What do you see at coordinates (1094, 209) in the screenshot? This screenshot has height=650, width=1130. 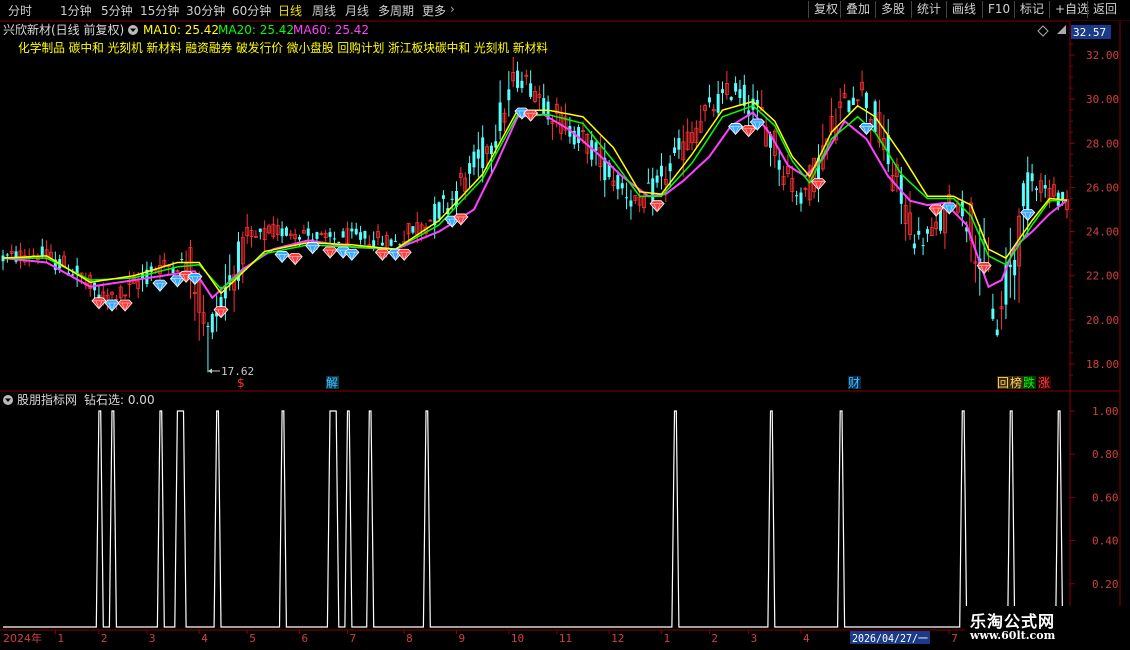 I see `main-y-axis: 18.00 20.00 22.00 24.00 26.00 28.00 30.00 32.00` at bounding box center [1094, 209].